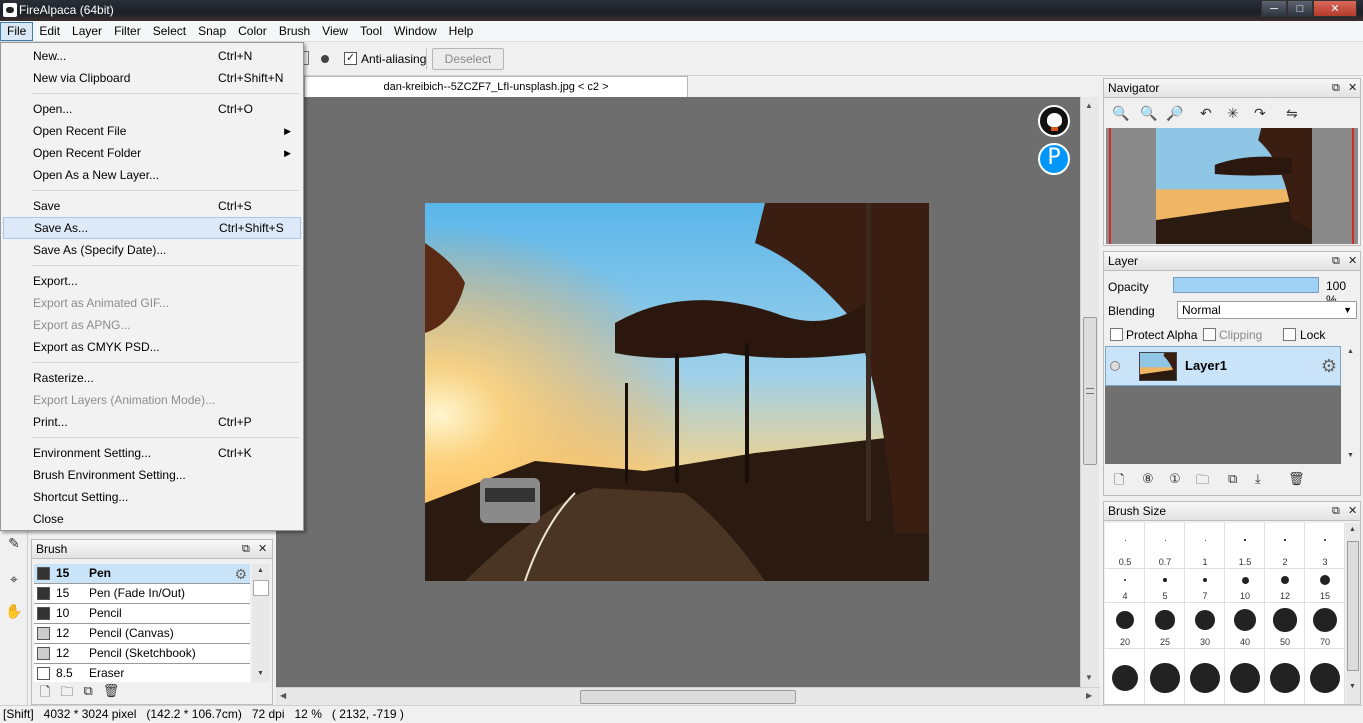 This screenshot has width=1363, height=723. I want to click on antialiasing-checkbox: ✓, so click(350, 58).